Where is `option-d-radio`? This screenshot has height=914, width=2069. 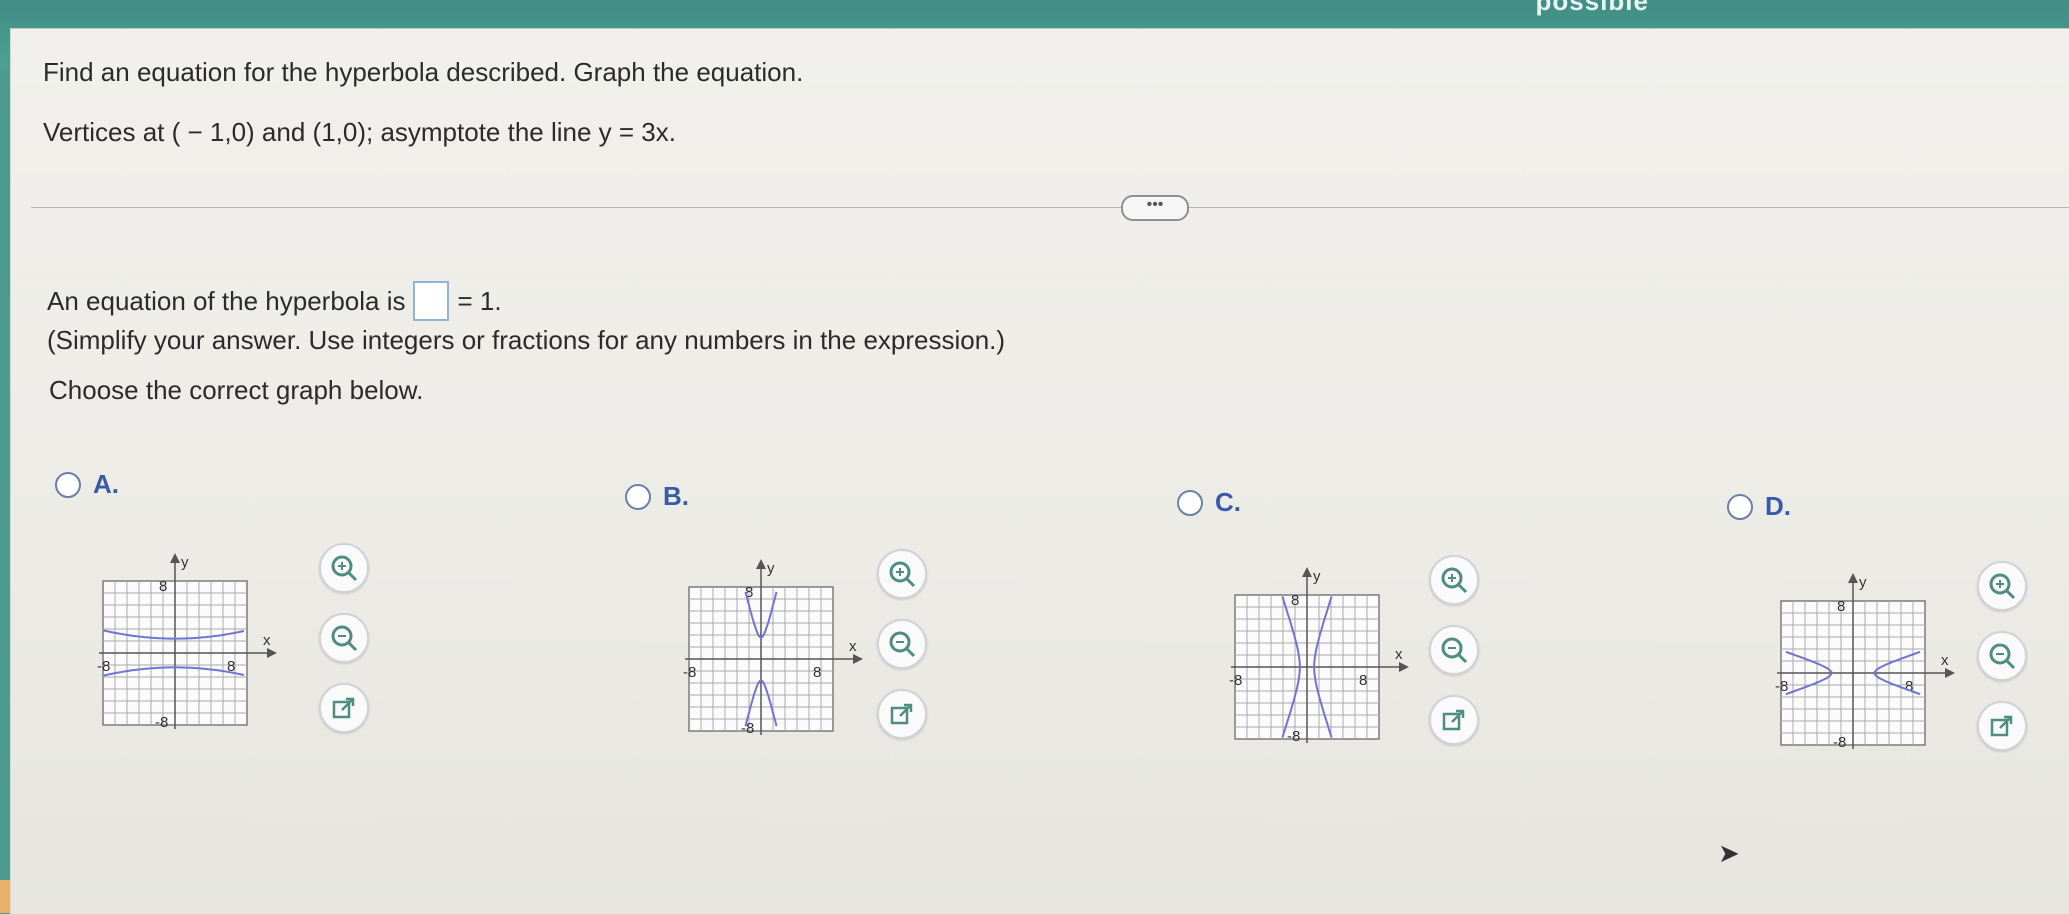 option-d-radio is located at coordinates (1740, 506).